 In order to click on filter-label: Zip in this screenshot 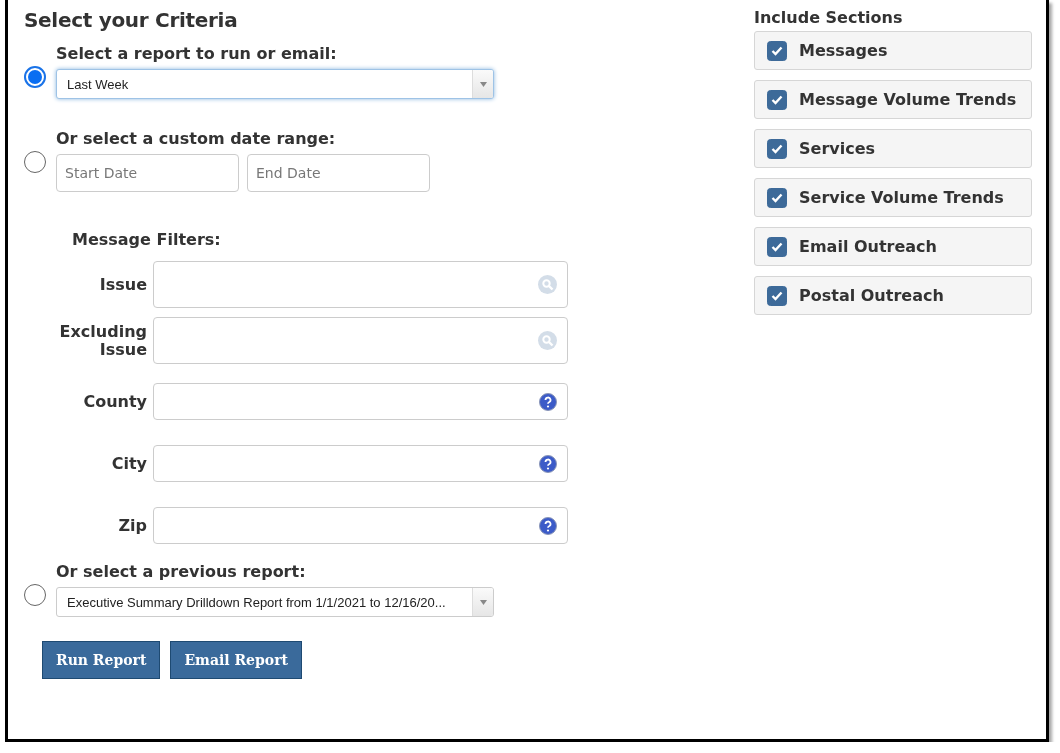, I will do `click(132, 525)`.